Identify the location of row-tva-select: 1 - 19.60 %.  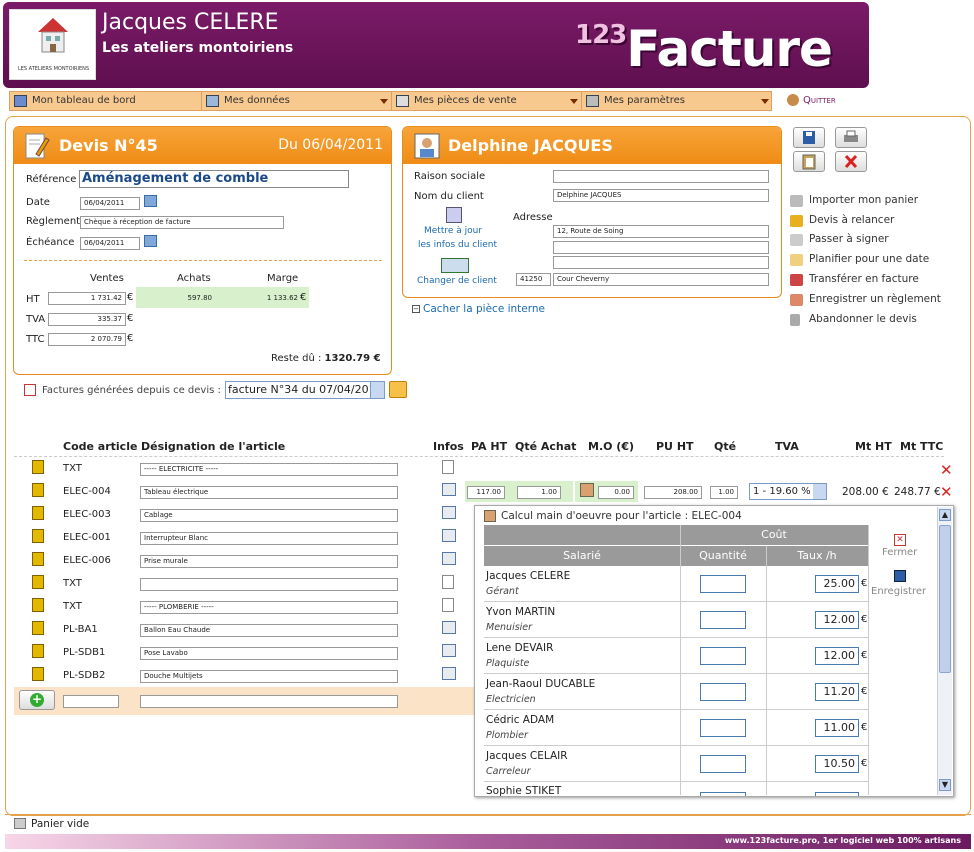
(788, 491).